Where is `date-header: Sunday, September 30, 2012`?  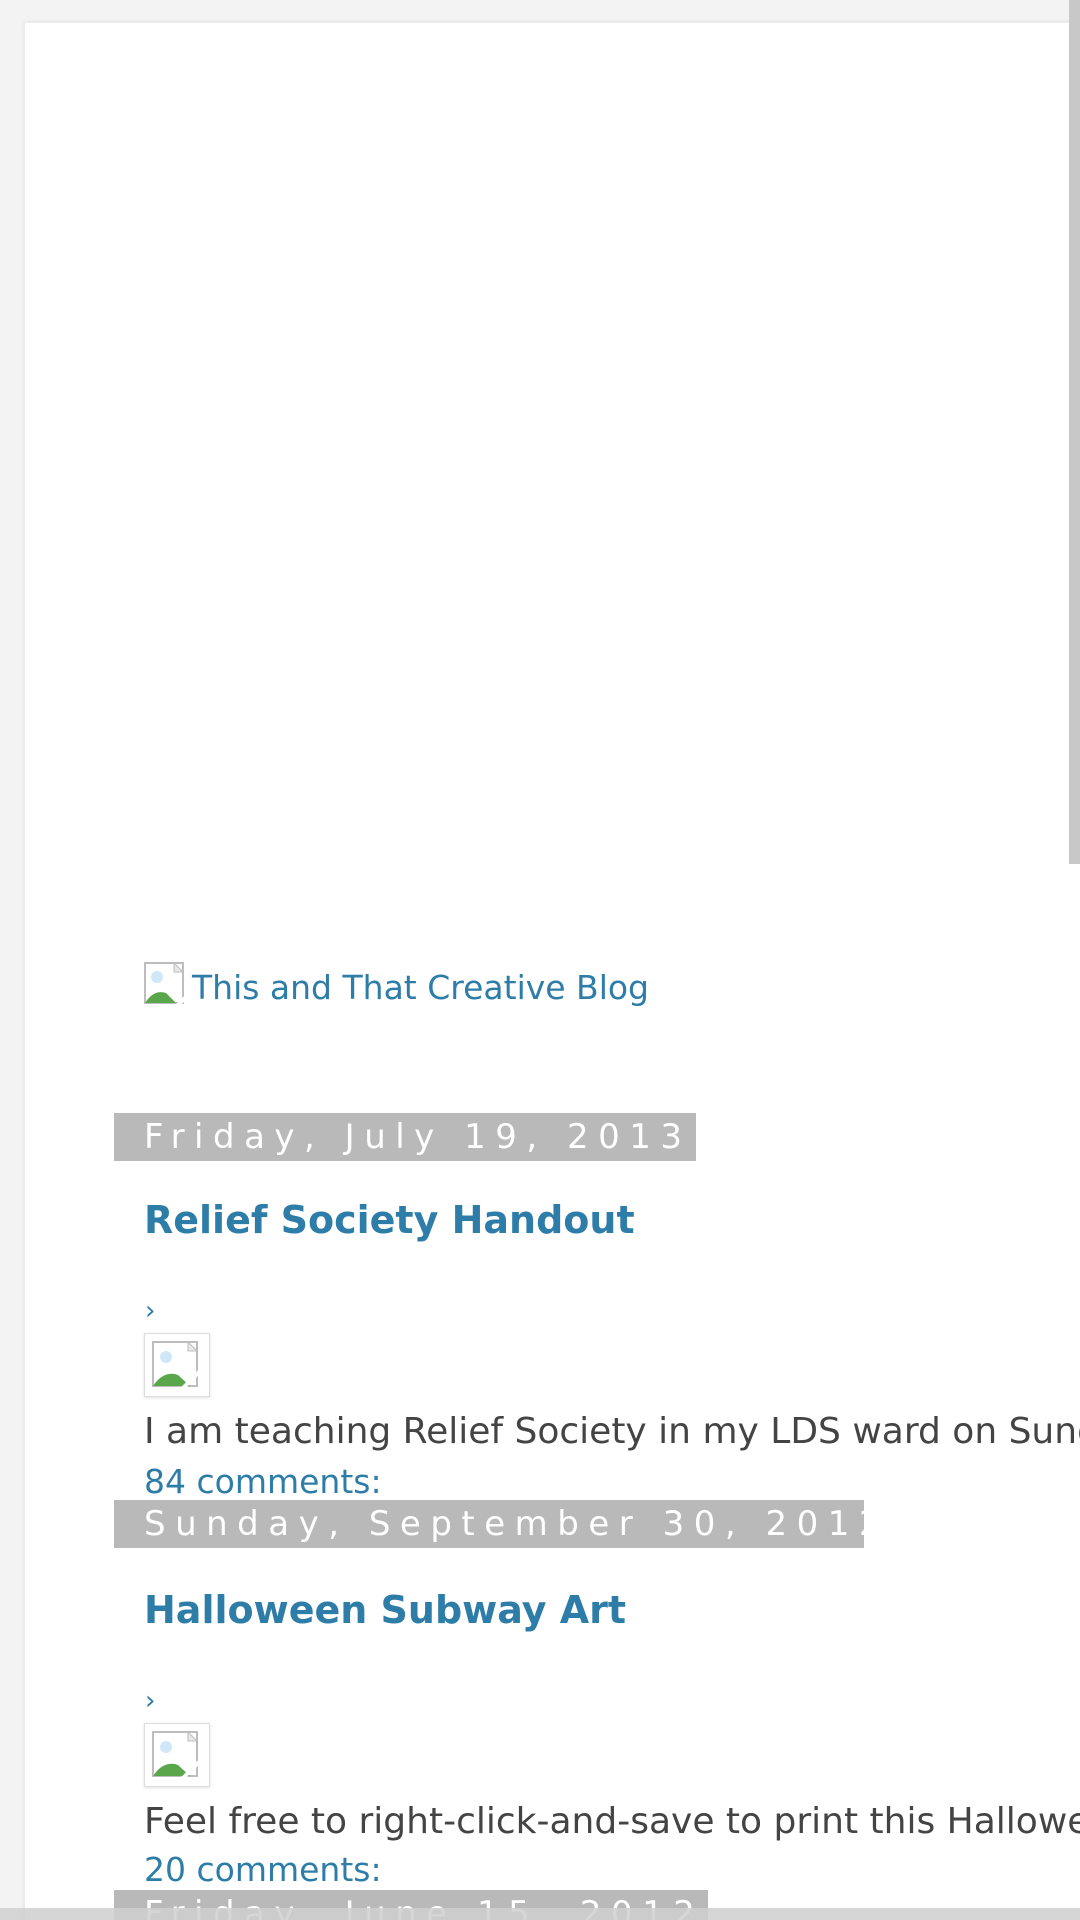 date-header: Sunday, September 30, 2012 is located at coordinates (489, 1524).